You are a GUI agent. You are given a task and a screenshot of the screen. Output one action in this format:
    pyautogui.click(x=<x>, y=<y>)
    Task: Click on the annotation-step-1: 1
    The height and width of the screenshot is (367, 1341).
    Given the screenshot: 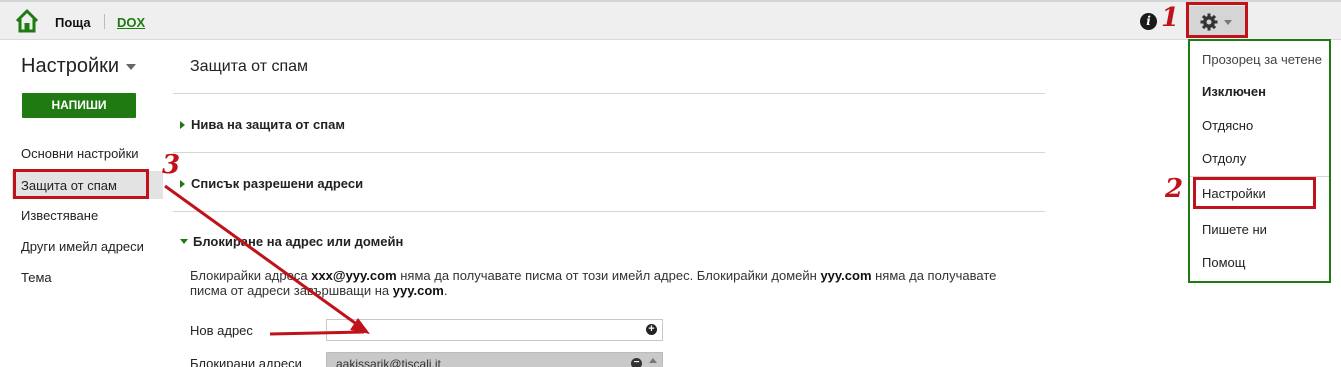 What is the action you would take?
    pyautogui.click(x=1170, y=18)
    